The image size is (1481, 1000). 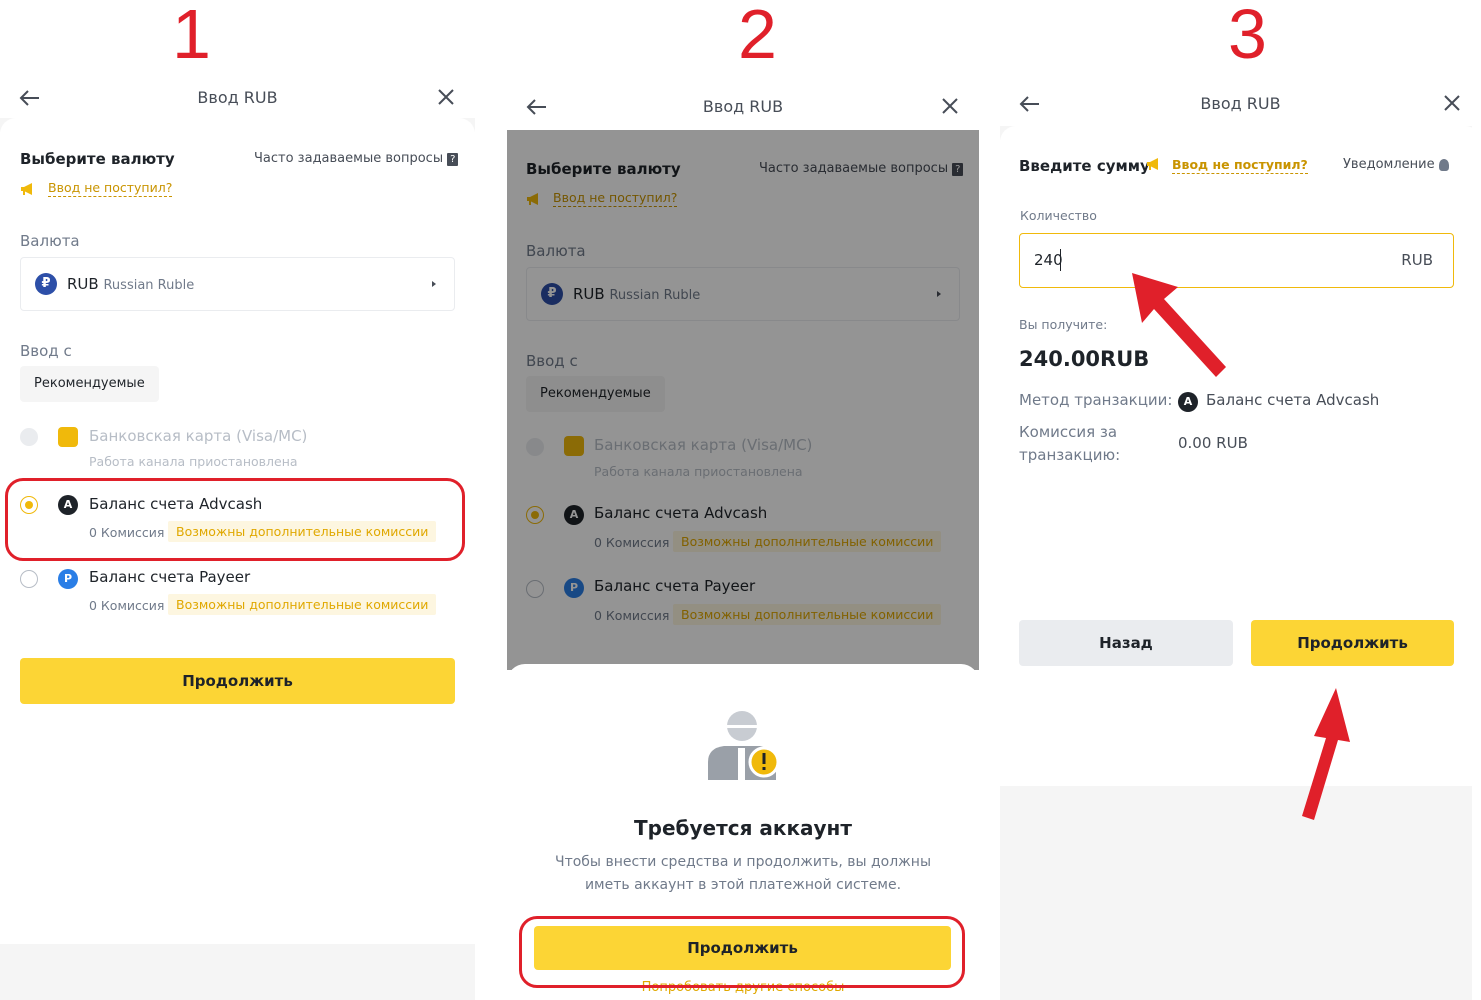 I want to click on quantity-value: 240, so click(x=1048, y=260).